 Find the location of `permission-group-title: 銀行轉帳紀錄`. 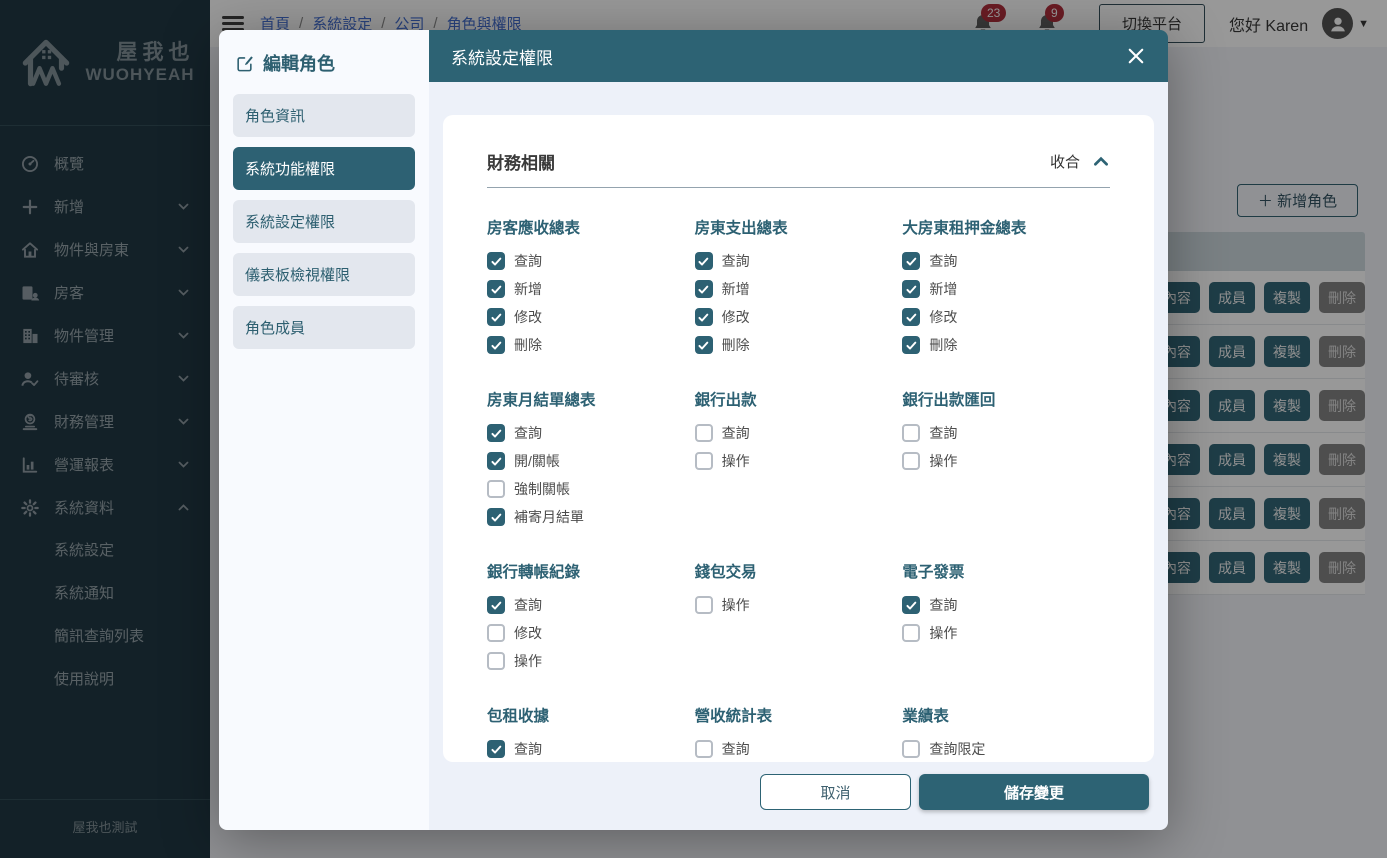

permission-group-title: 銀行轉帳紀錄 is located at coordinates (534, 572).